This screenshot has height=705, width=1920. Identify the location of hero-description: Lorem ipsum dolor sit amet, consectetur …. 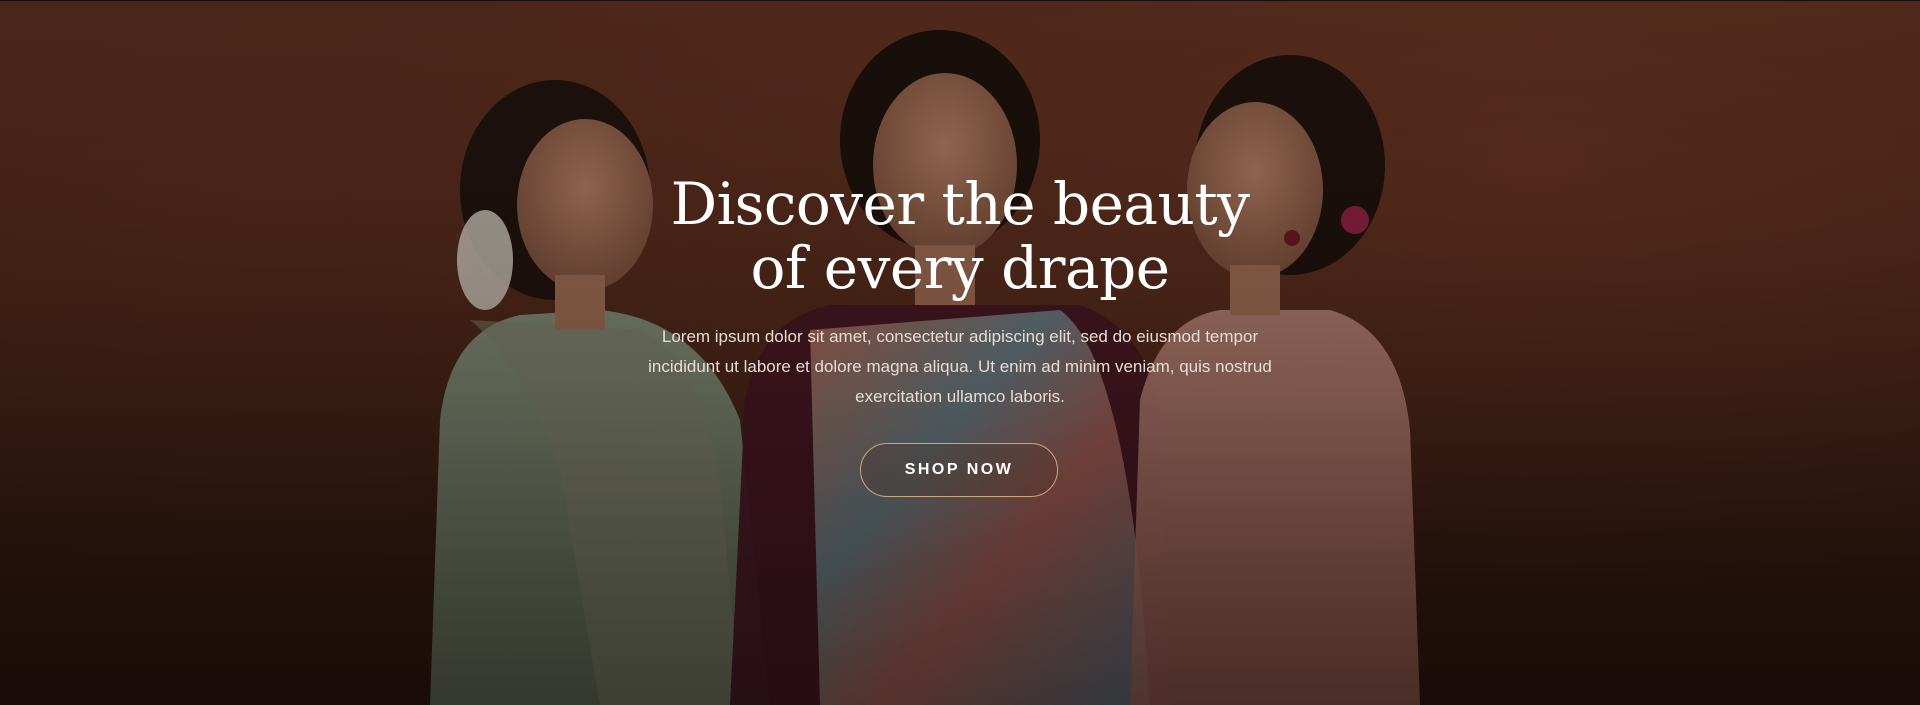
(960, 366).